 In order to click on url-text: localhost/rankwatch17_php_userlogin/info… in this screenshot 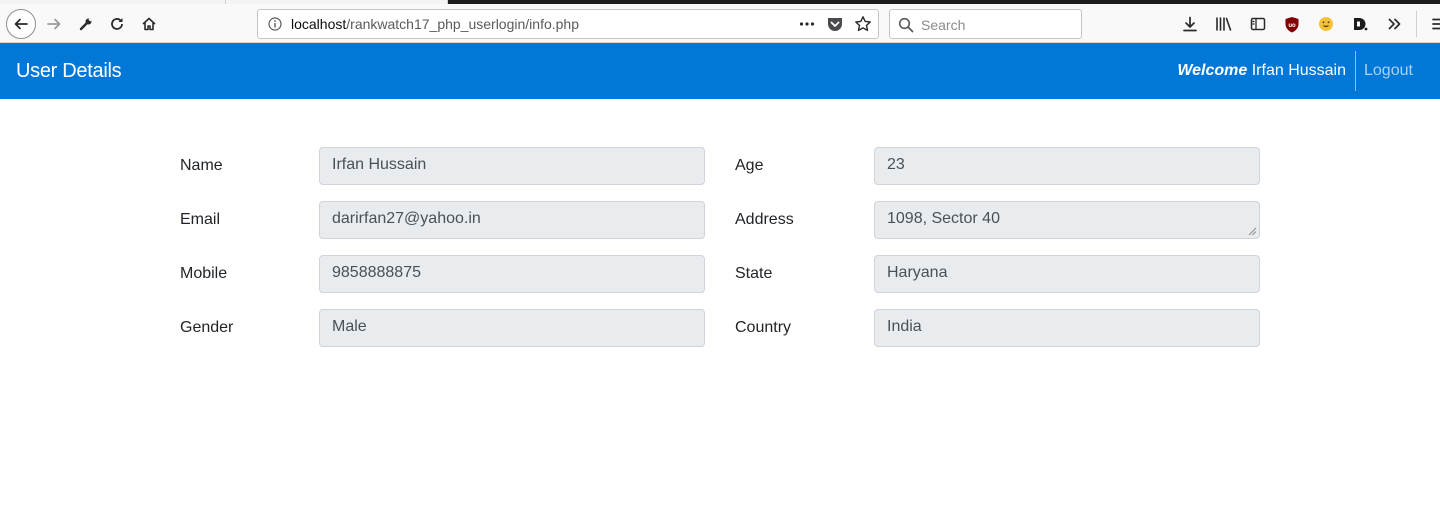, I will do `click(435, 24)`.